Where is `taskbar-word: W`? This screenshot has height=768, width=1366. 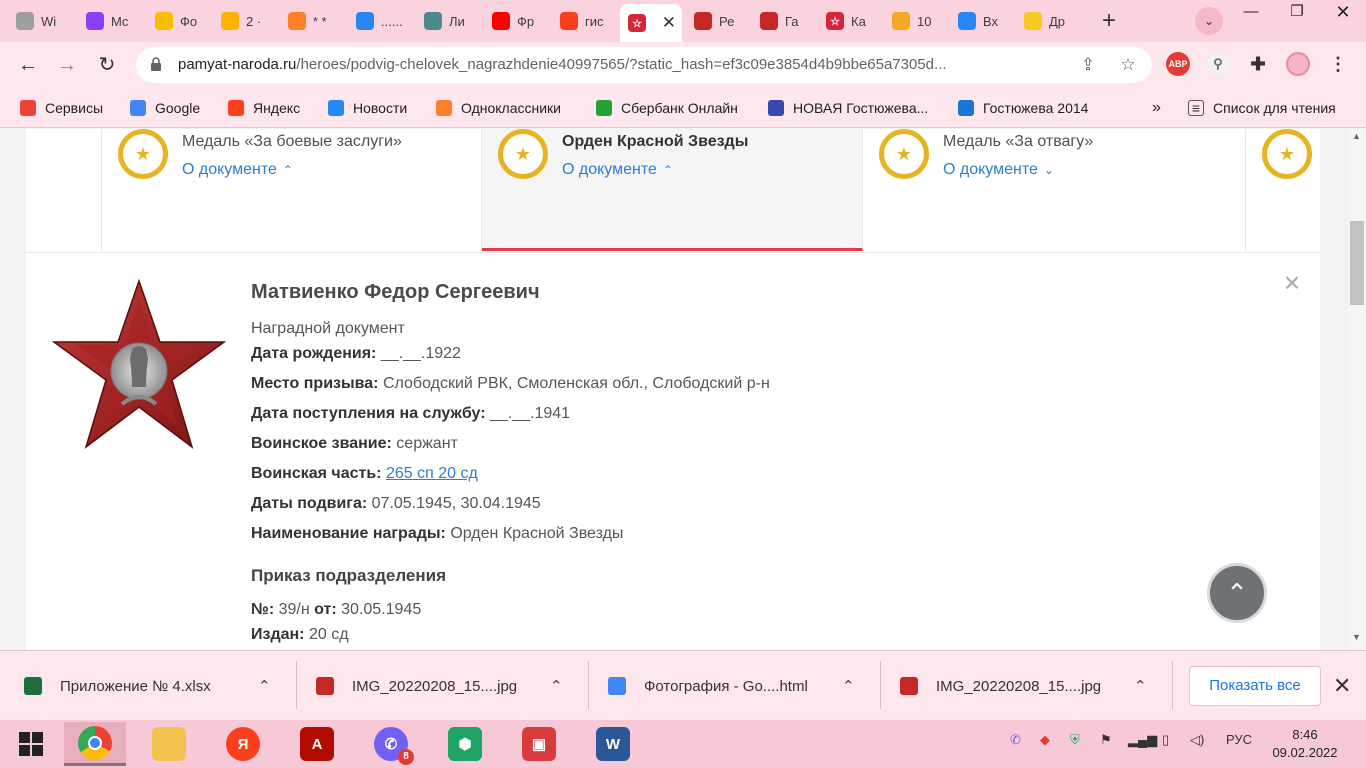
taskbar-word: W is located at coordinates (613, 744).